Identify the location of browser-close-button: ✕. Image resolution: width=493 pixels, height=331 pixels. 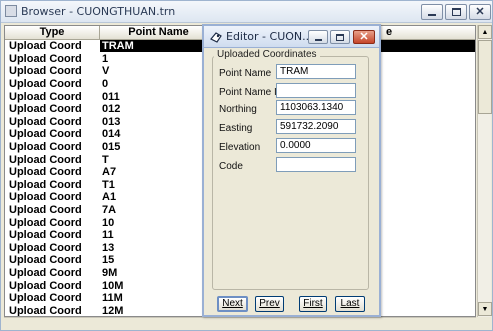
(480, 12).